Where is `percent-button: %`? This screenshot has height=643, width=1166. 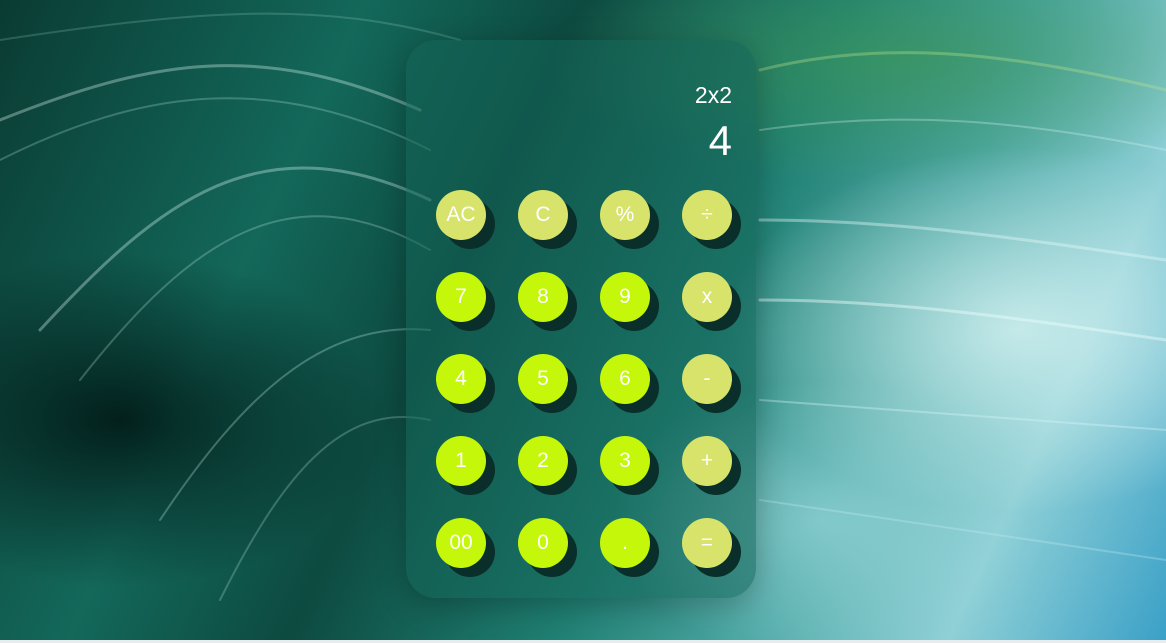 percent-button: % is located at coordinates (625, 215).